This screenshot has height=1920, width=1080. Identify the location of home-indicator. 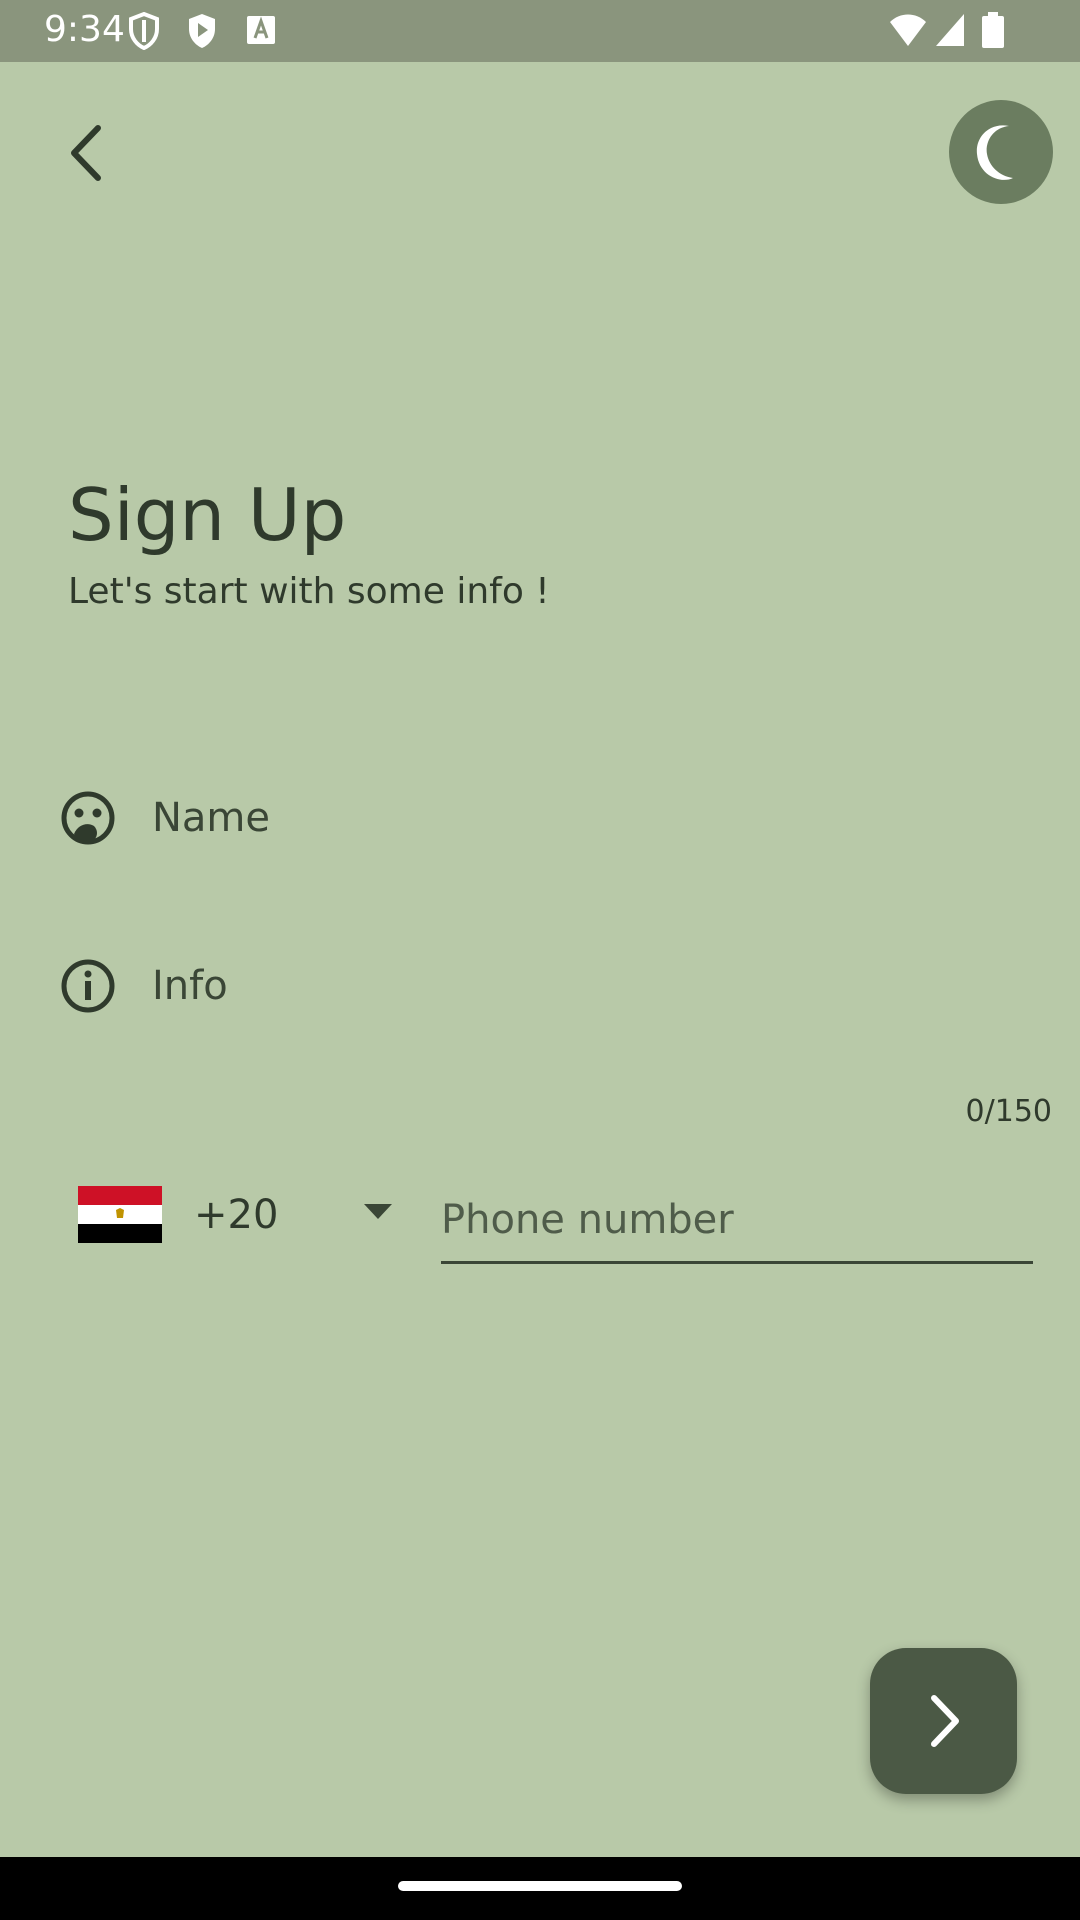
(540, 1886).